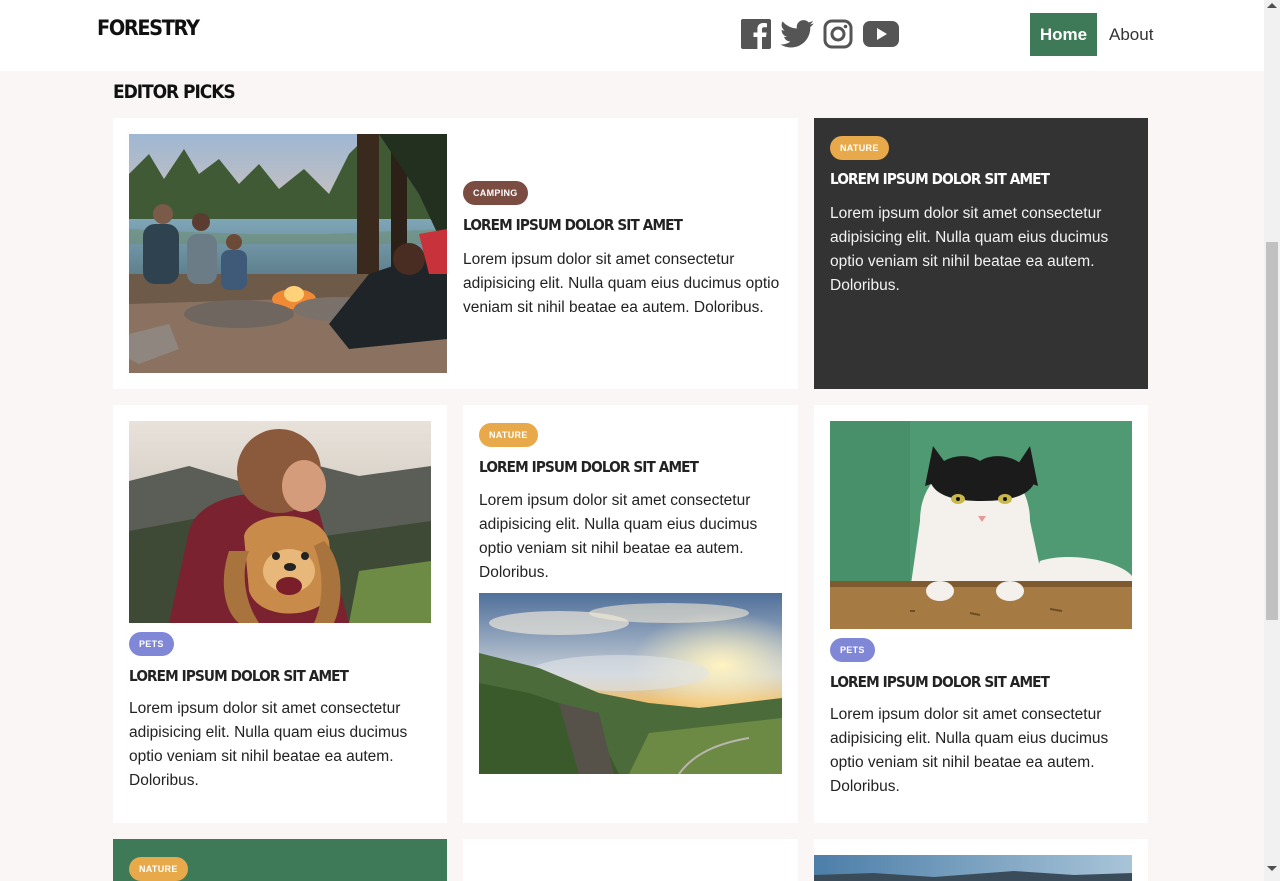  I want to click on landscape-photo, so click(973, 868).